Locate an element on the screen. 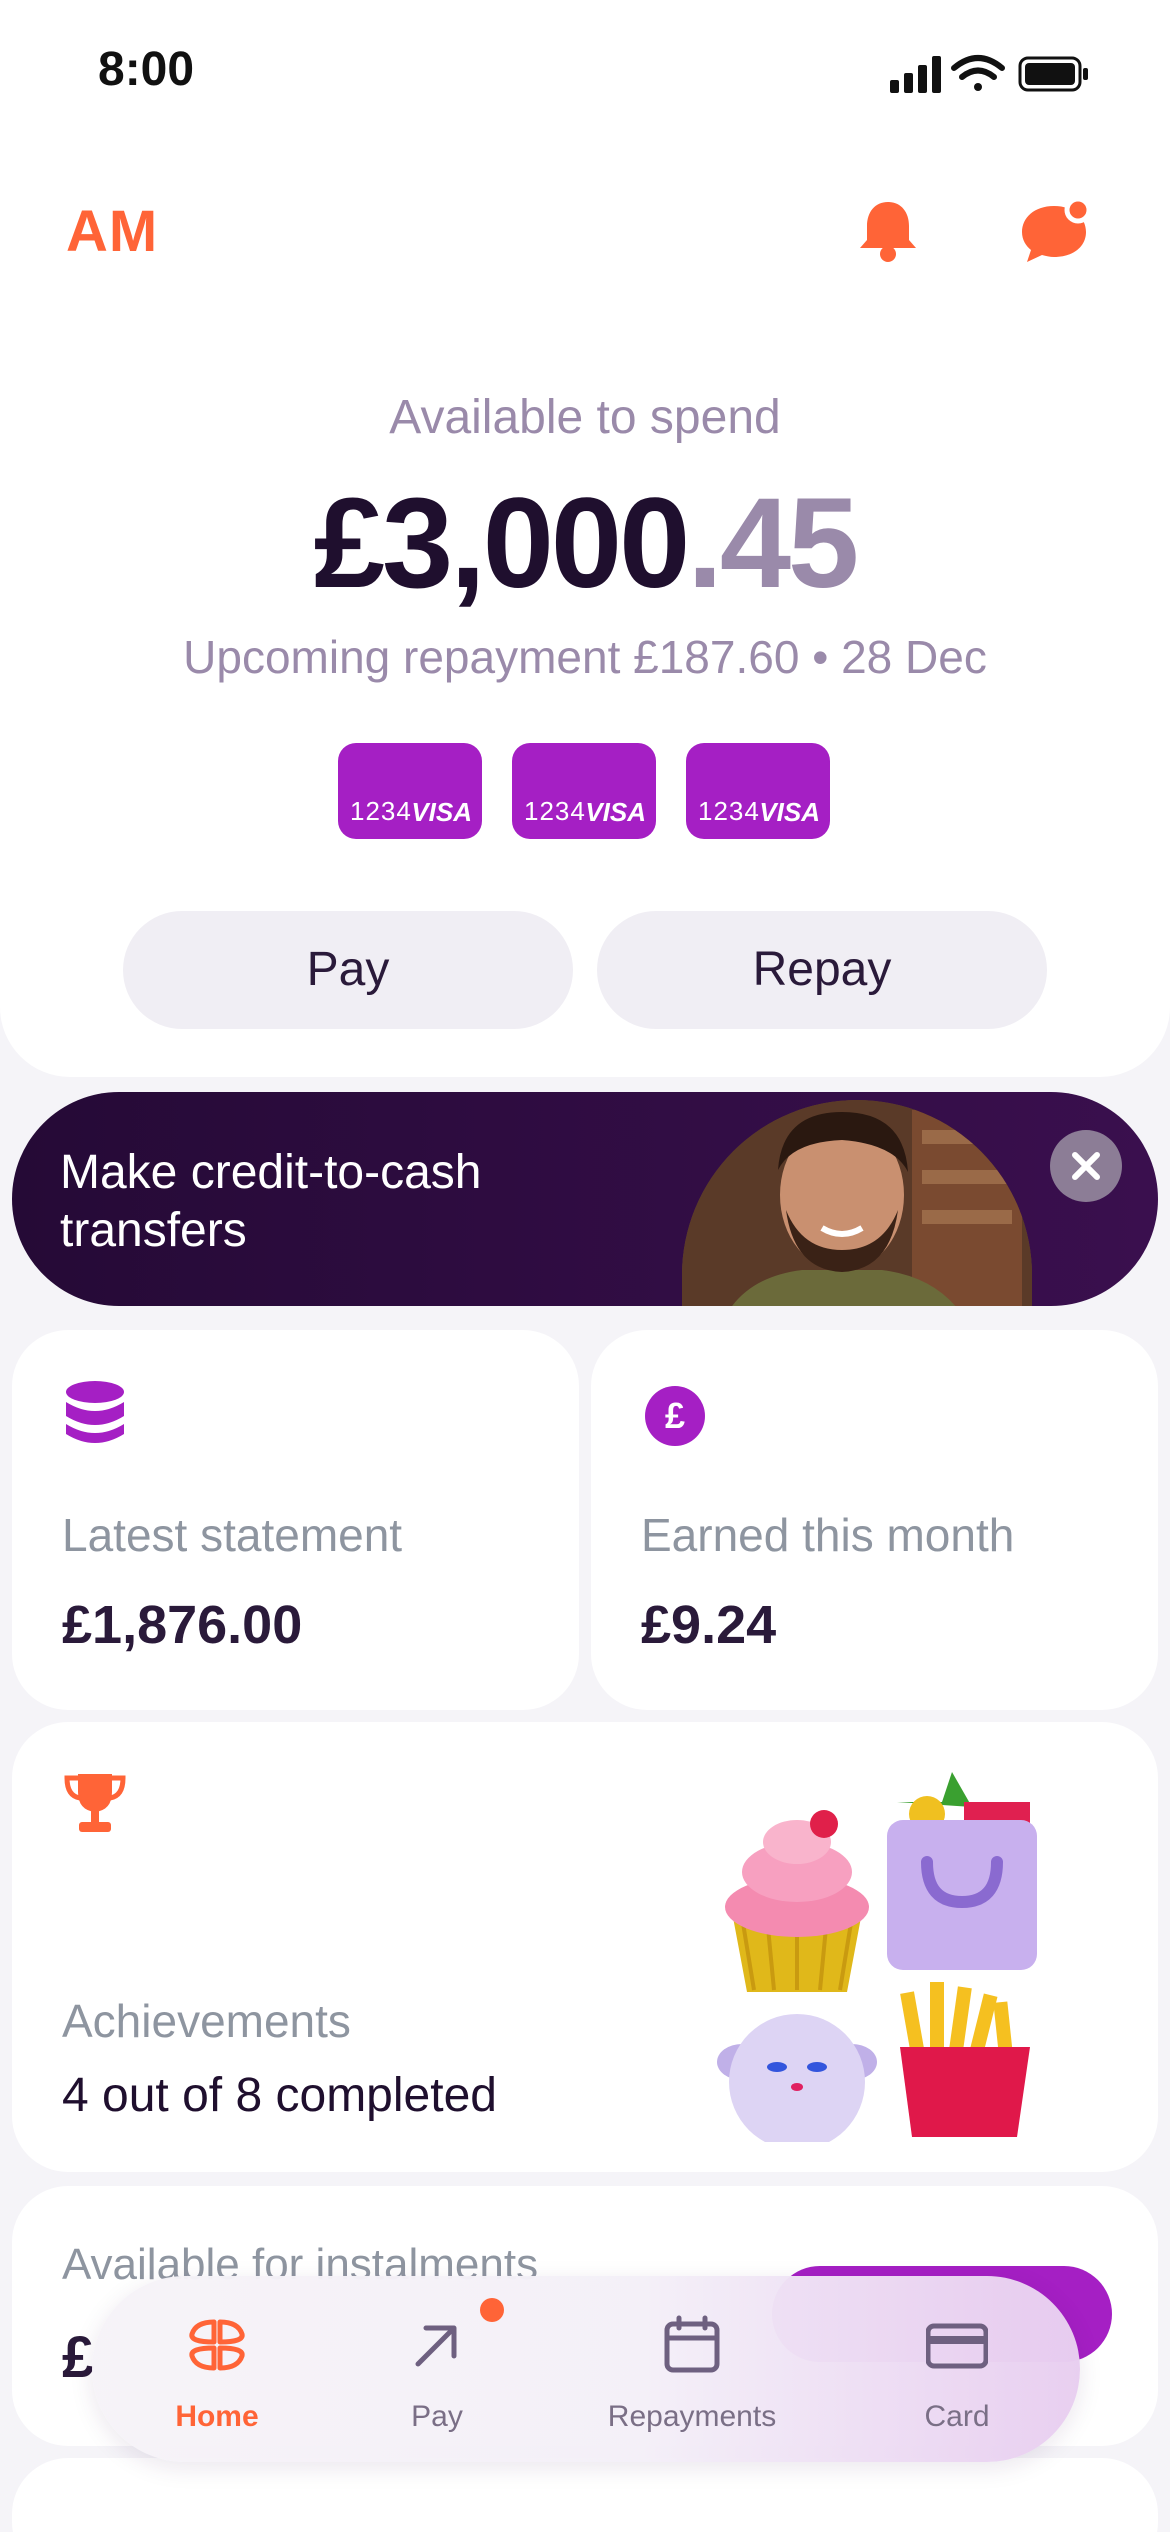 The height and width of the screenshot is (2532, 1170). arrow-up-right-icon is located at coordinates (436, 2346).